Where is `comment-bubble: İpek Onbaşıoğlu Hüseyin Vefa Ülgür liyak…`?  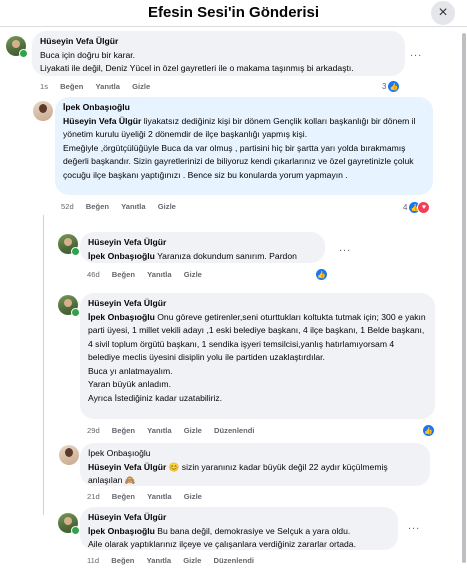
comment-bubble: İpek Onbaşıoğlu Hüseyin Vefa Ülgür liyak… is located at coordinates (244, 146).